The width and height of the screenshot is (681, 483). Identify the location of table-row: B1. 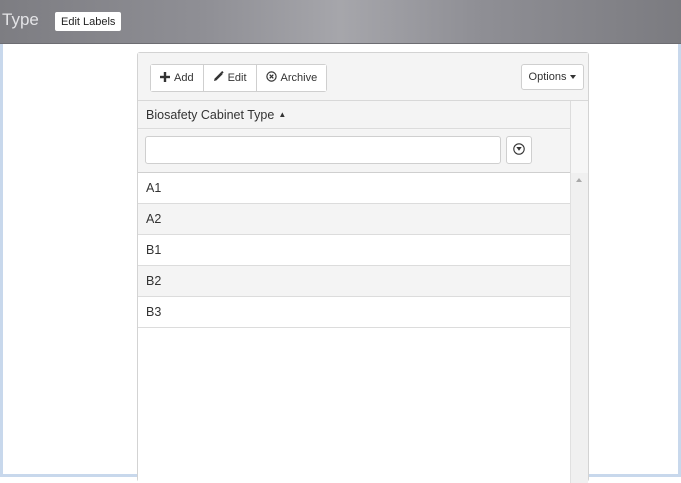
(354, 250).